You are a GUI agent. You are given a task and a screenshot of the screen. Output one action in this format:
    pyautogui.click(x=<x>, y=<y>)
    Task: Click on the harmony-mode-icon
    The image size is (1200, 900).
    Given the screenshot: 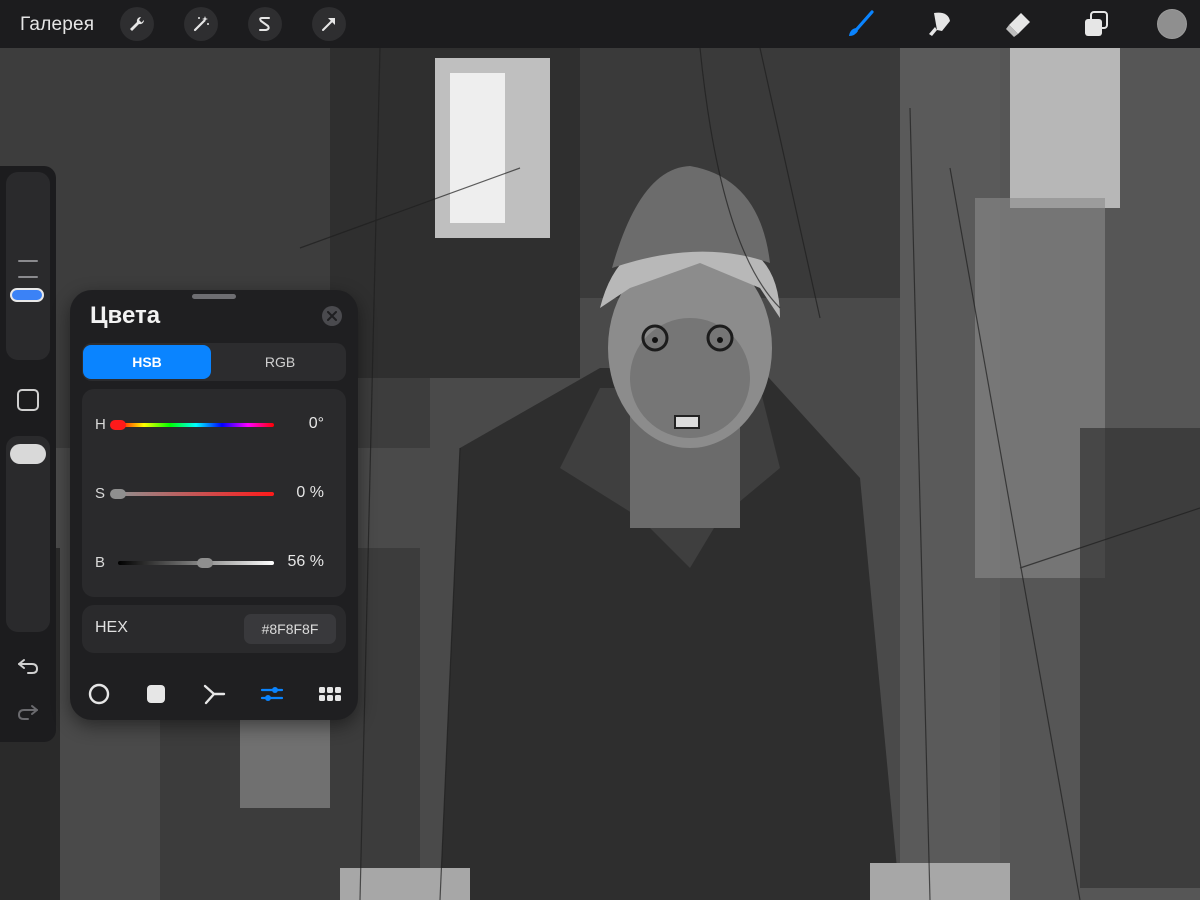 What is the action you would take?
    pyautogui.click(x=214, y=694)
    